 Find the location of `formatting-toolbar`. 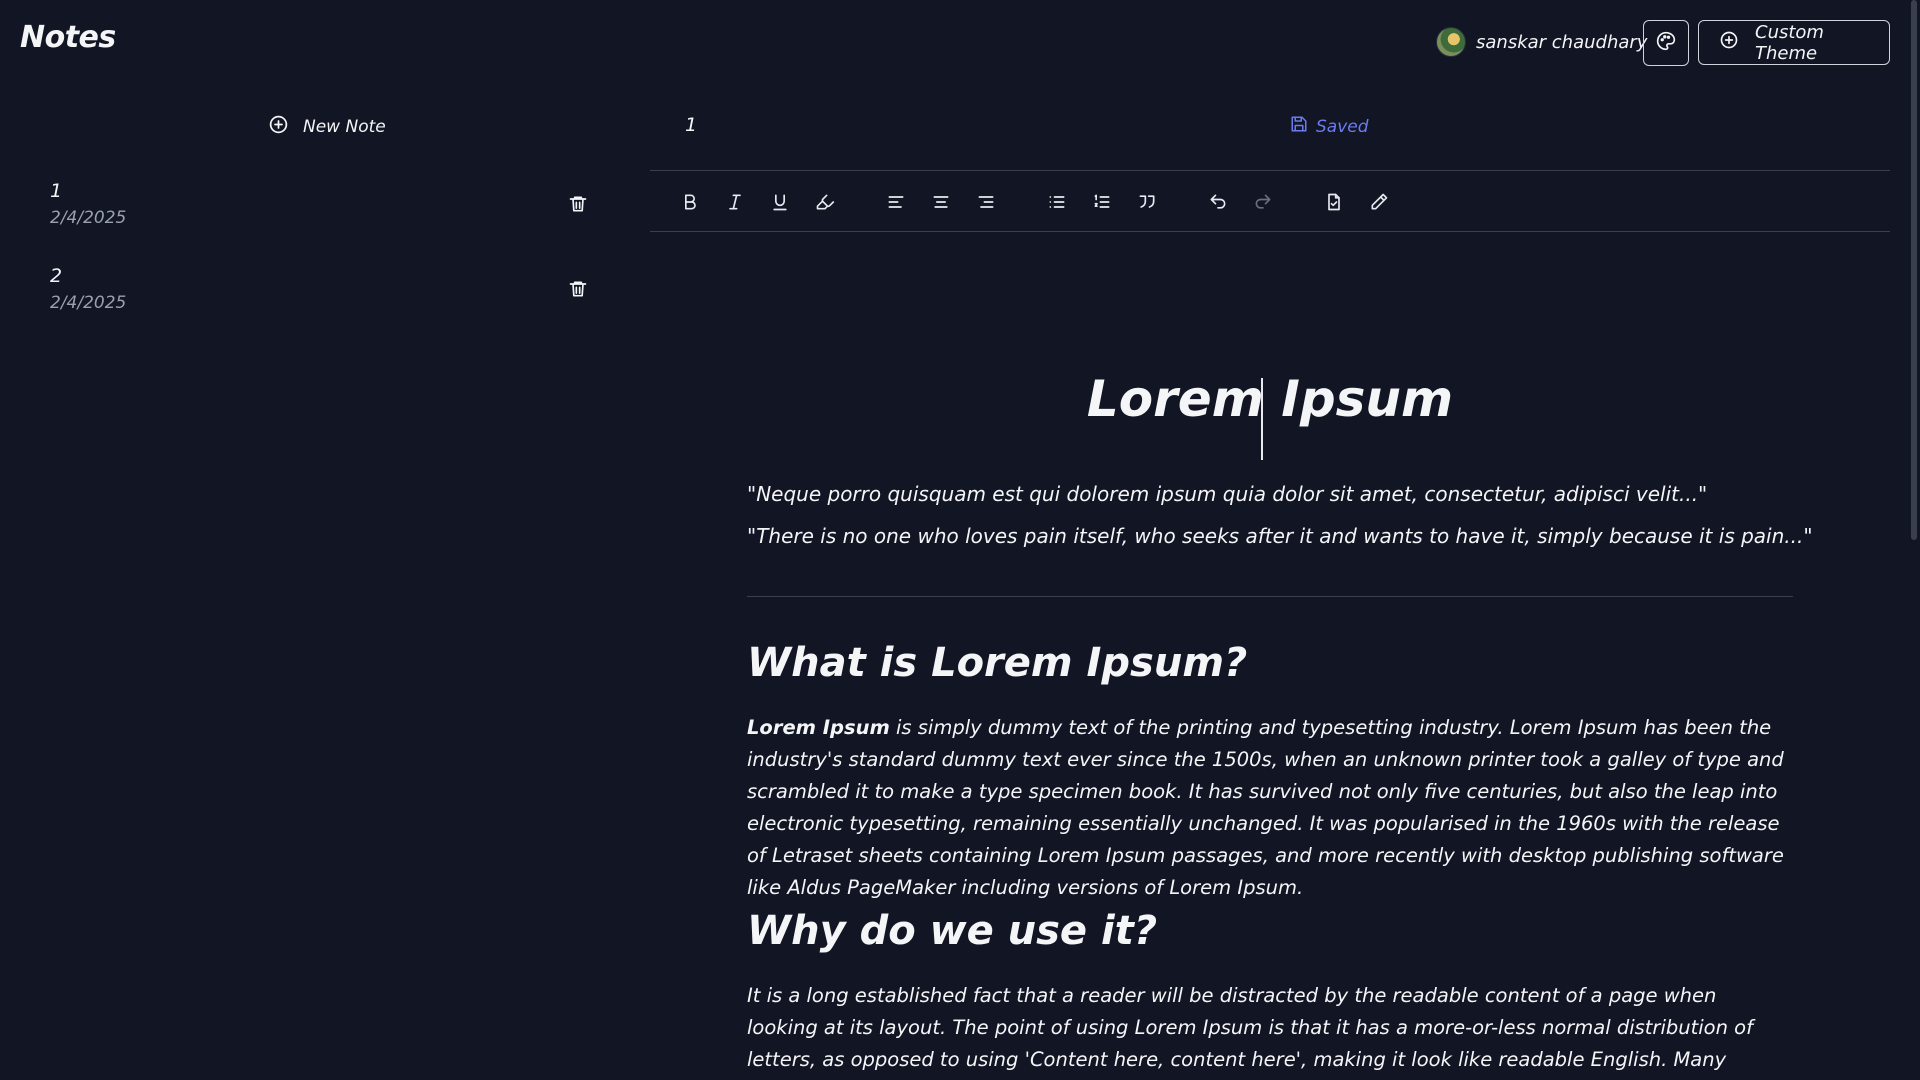

formatting-toolbar is located at coordinates (1270, 201).